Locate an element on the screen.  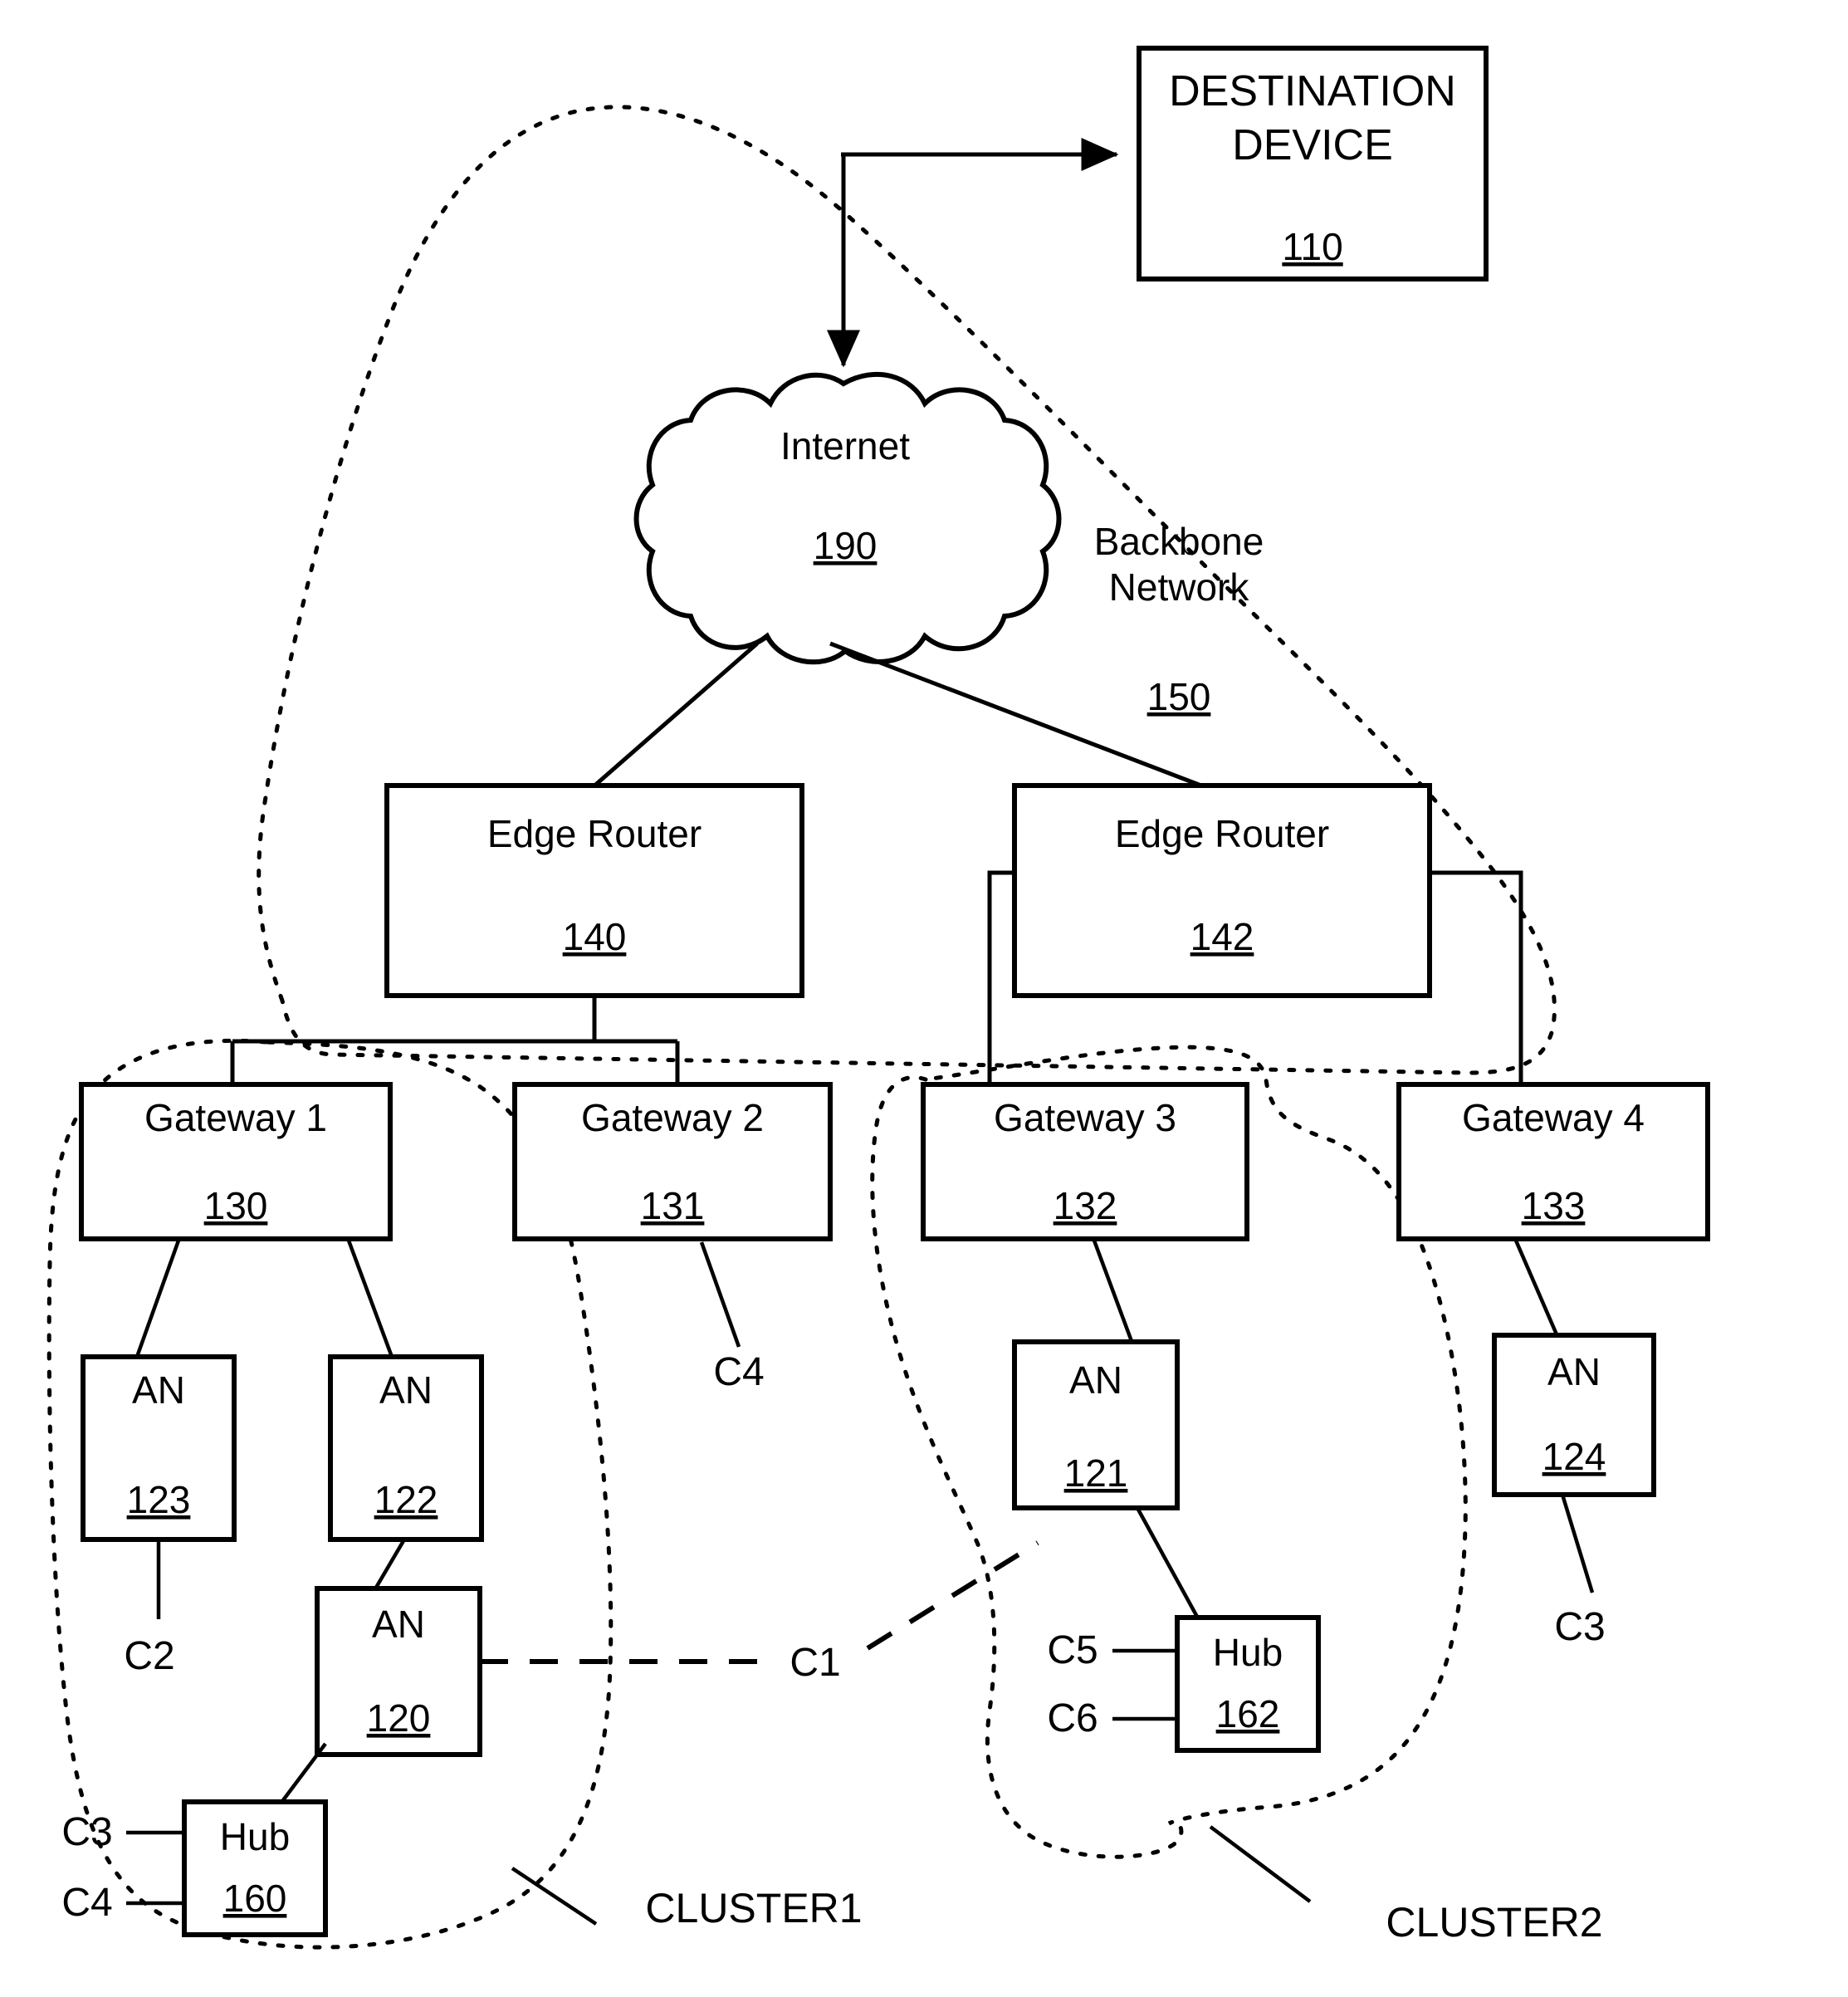
backbone-network-ref: 150 is located at coordinates (1179, 696).